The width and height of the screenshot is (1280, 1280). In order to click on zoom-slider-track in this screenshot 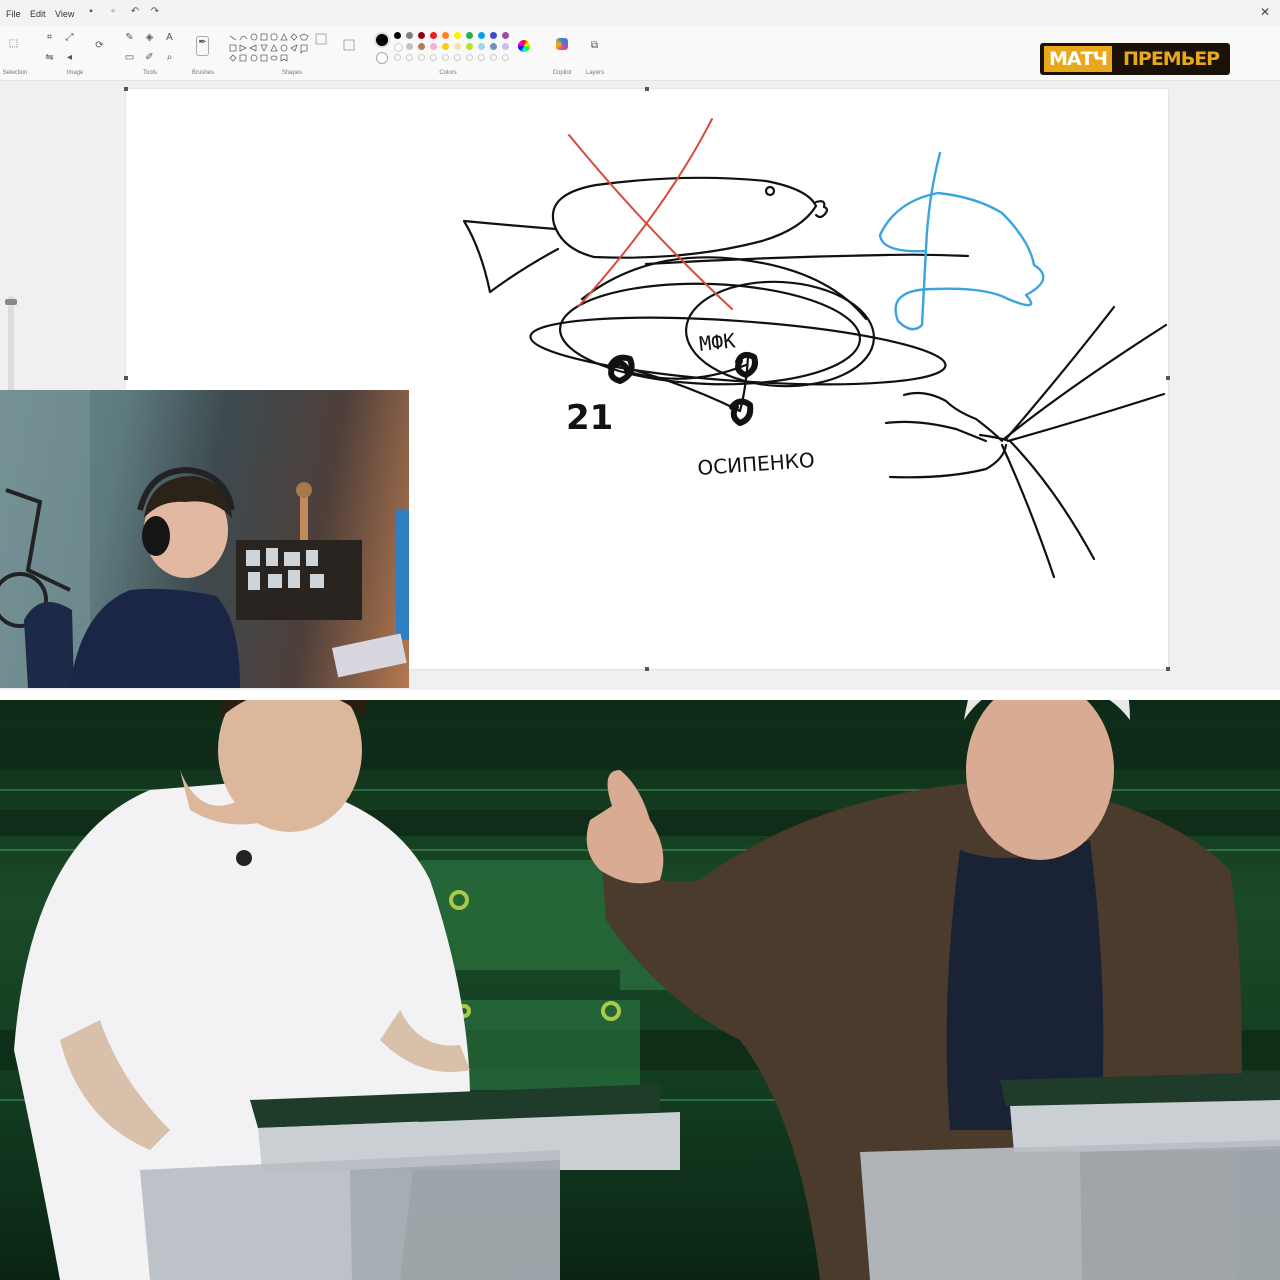, I will do `click(11, 346)`.